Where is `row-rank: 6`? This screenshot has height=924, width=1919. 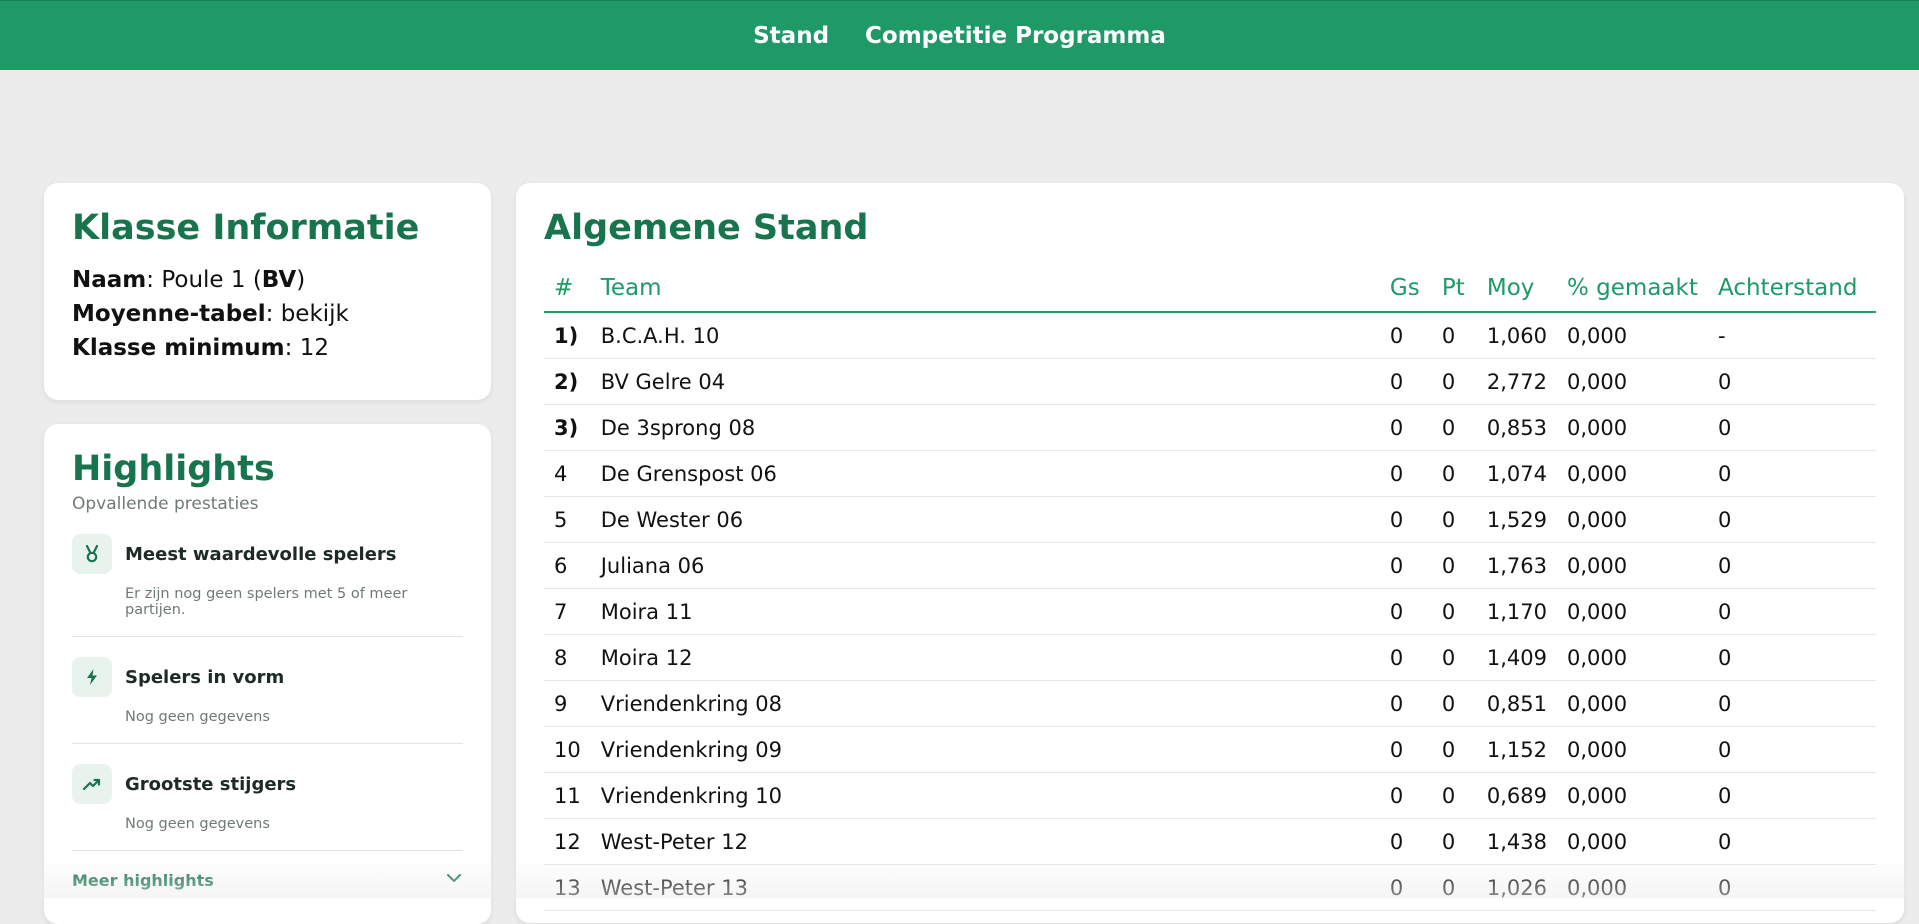
row-rank: 6 is located at coordinates (567, 565).